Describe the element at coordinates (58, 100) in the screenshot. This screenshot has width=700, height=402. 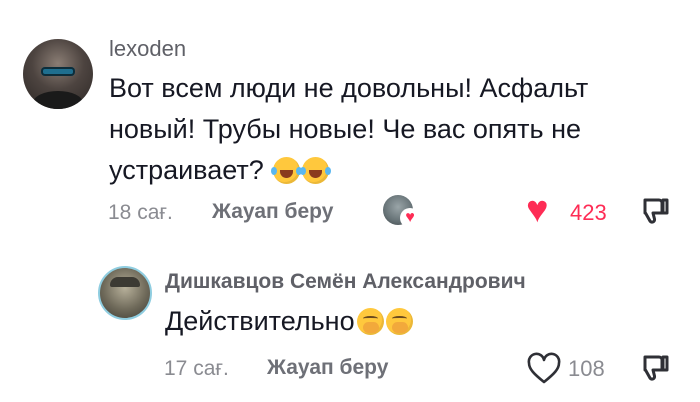
I see `avatar-shirt` at that location.